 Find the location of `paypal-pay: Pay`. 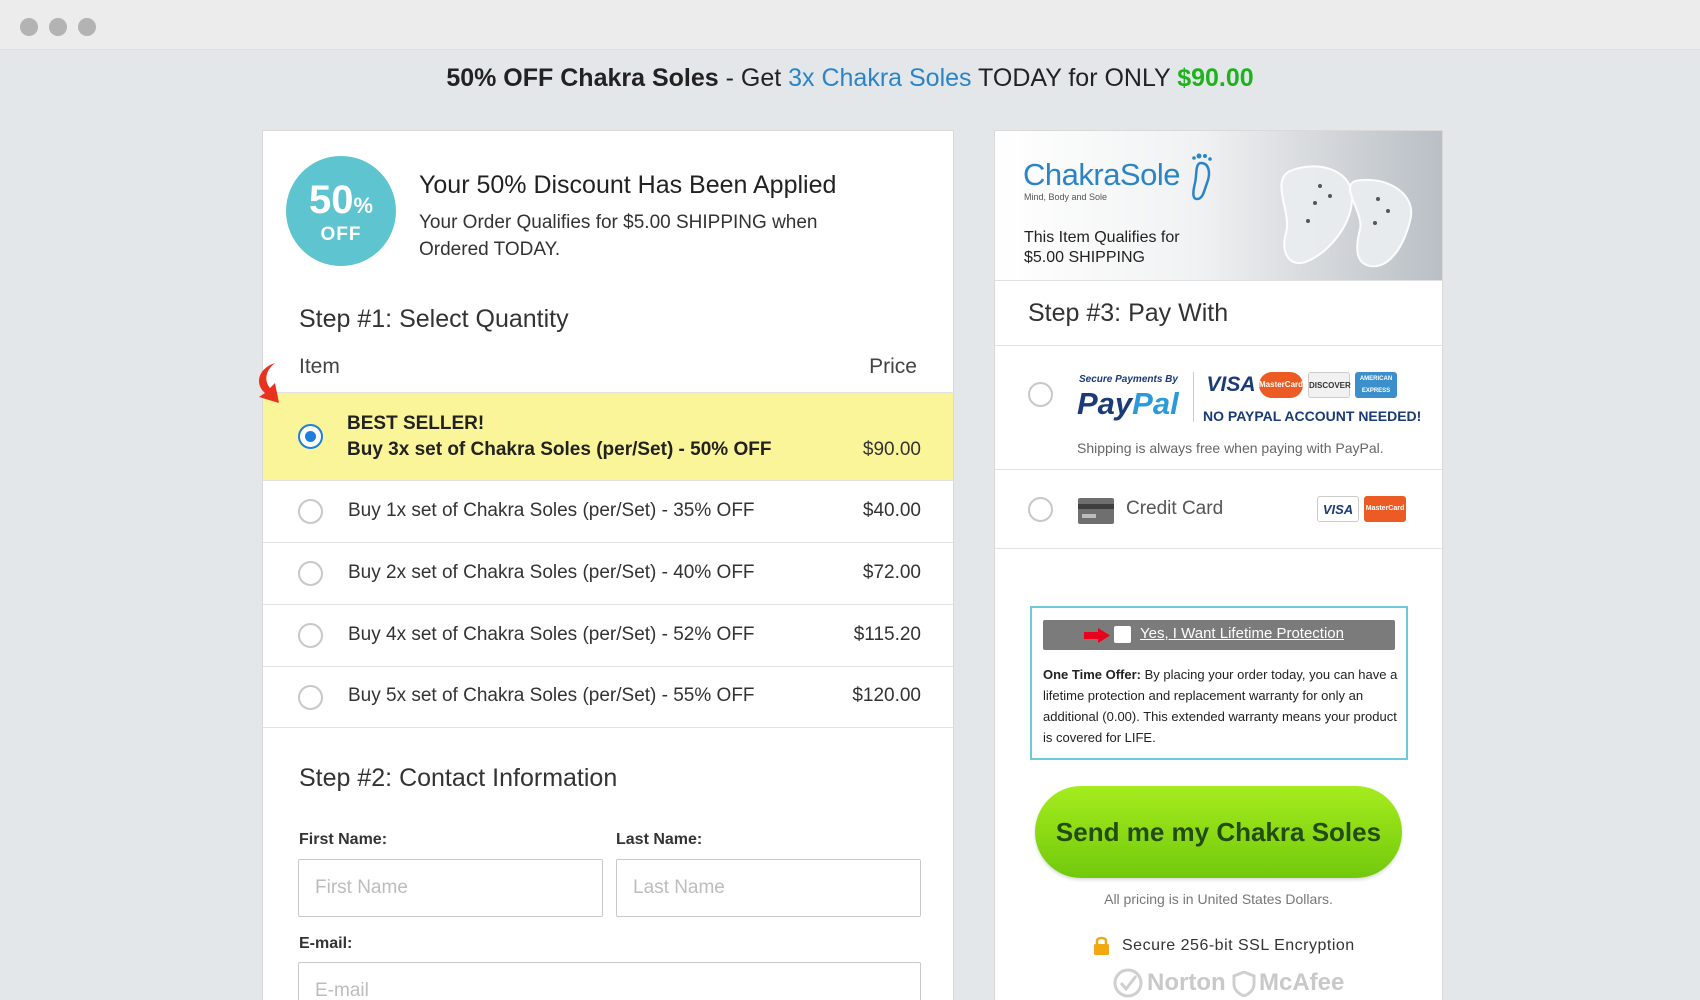

paypal-pay: Pay is located at coordinates (1105, 403).